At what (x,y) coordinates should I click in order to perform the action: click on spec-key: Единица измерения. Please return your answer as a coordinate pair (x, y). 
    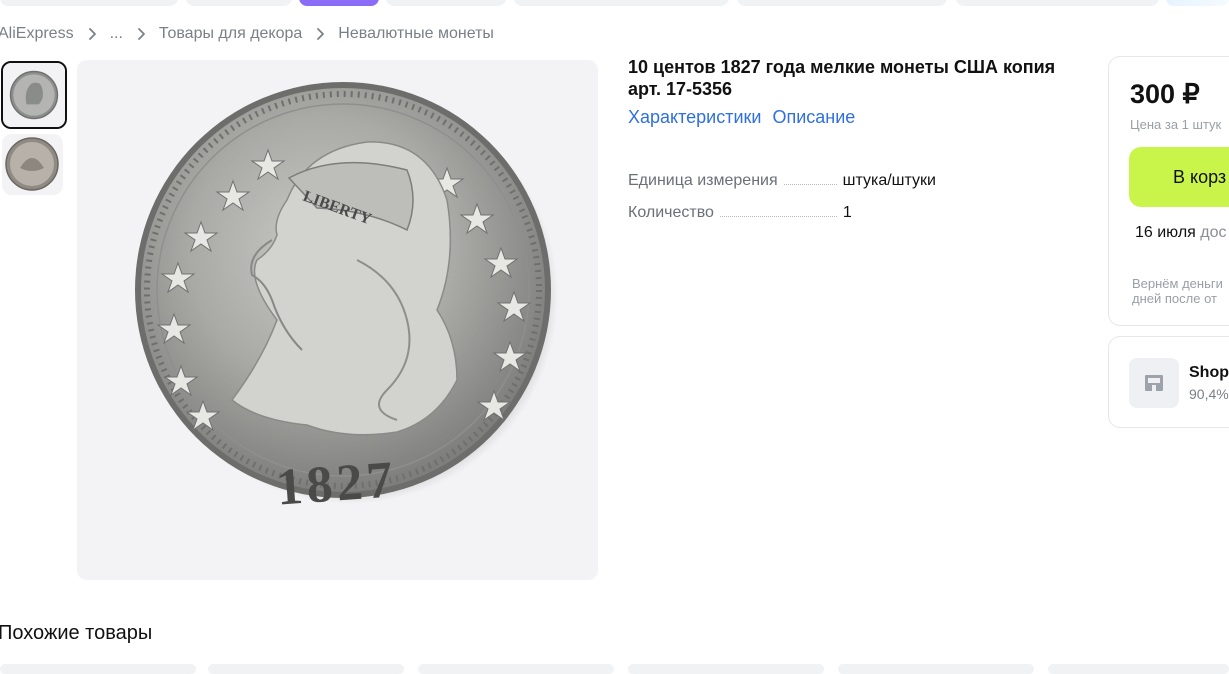
    Looking at the image, I should click on (703, 180).